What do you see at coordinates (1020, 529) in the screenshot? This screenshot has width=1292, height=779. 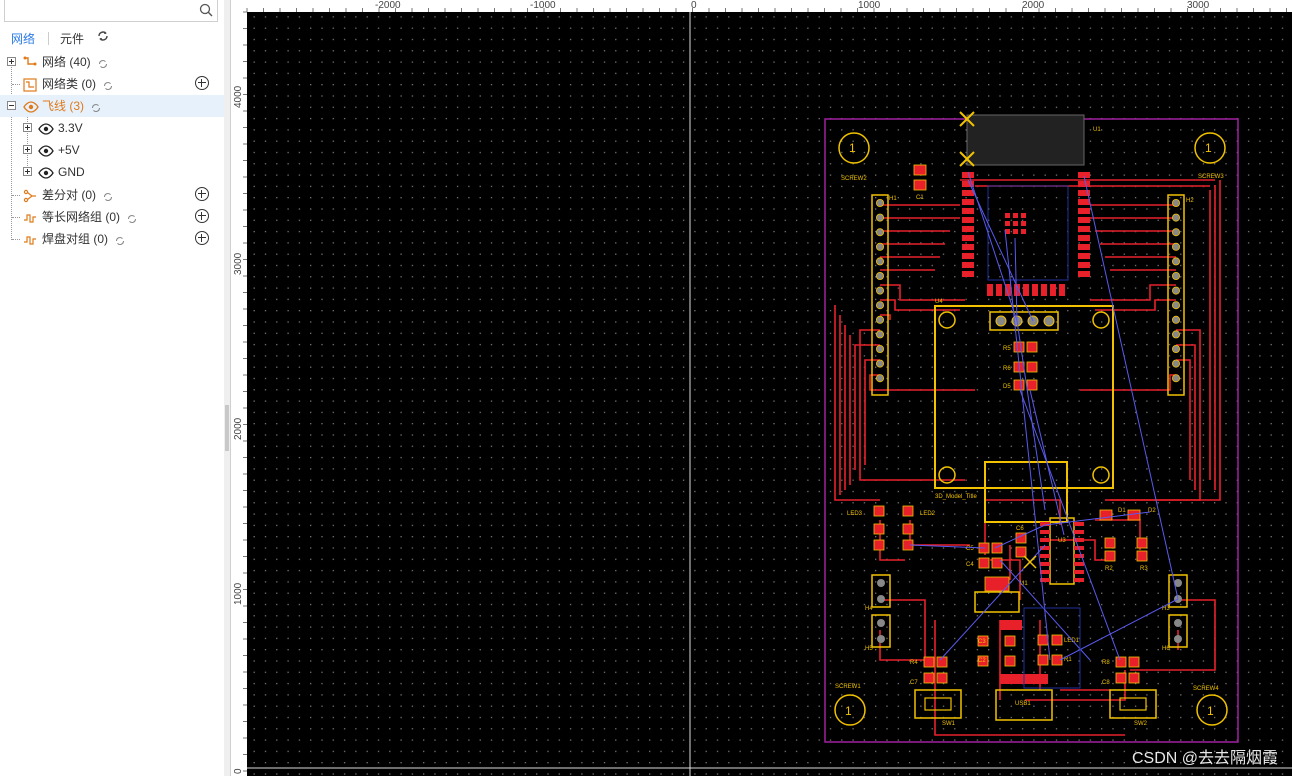 I see `designator: C6` at bounding box center [1020, 529].